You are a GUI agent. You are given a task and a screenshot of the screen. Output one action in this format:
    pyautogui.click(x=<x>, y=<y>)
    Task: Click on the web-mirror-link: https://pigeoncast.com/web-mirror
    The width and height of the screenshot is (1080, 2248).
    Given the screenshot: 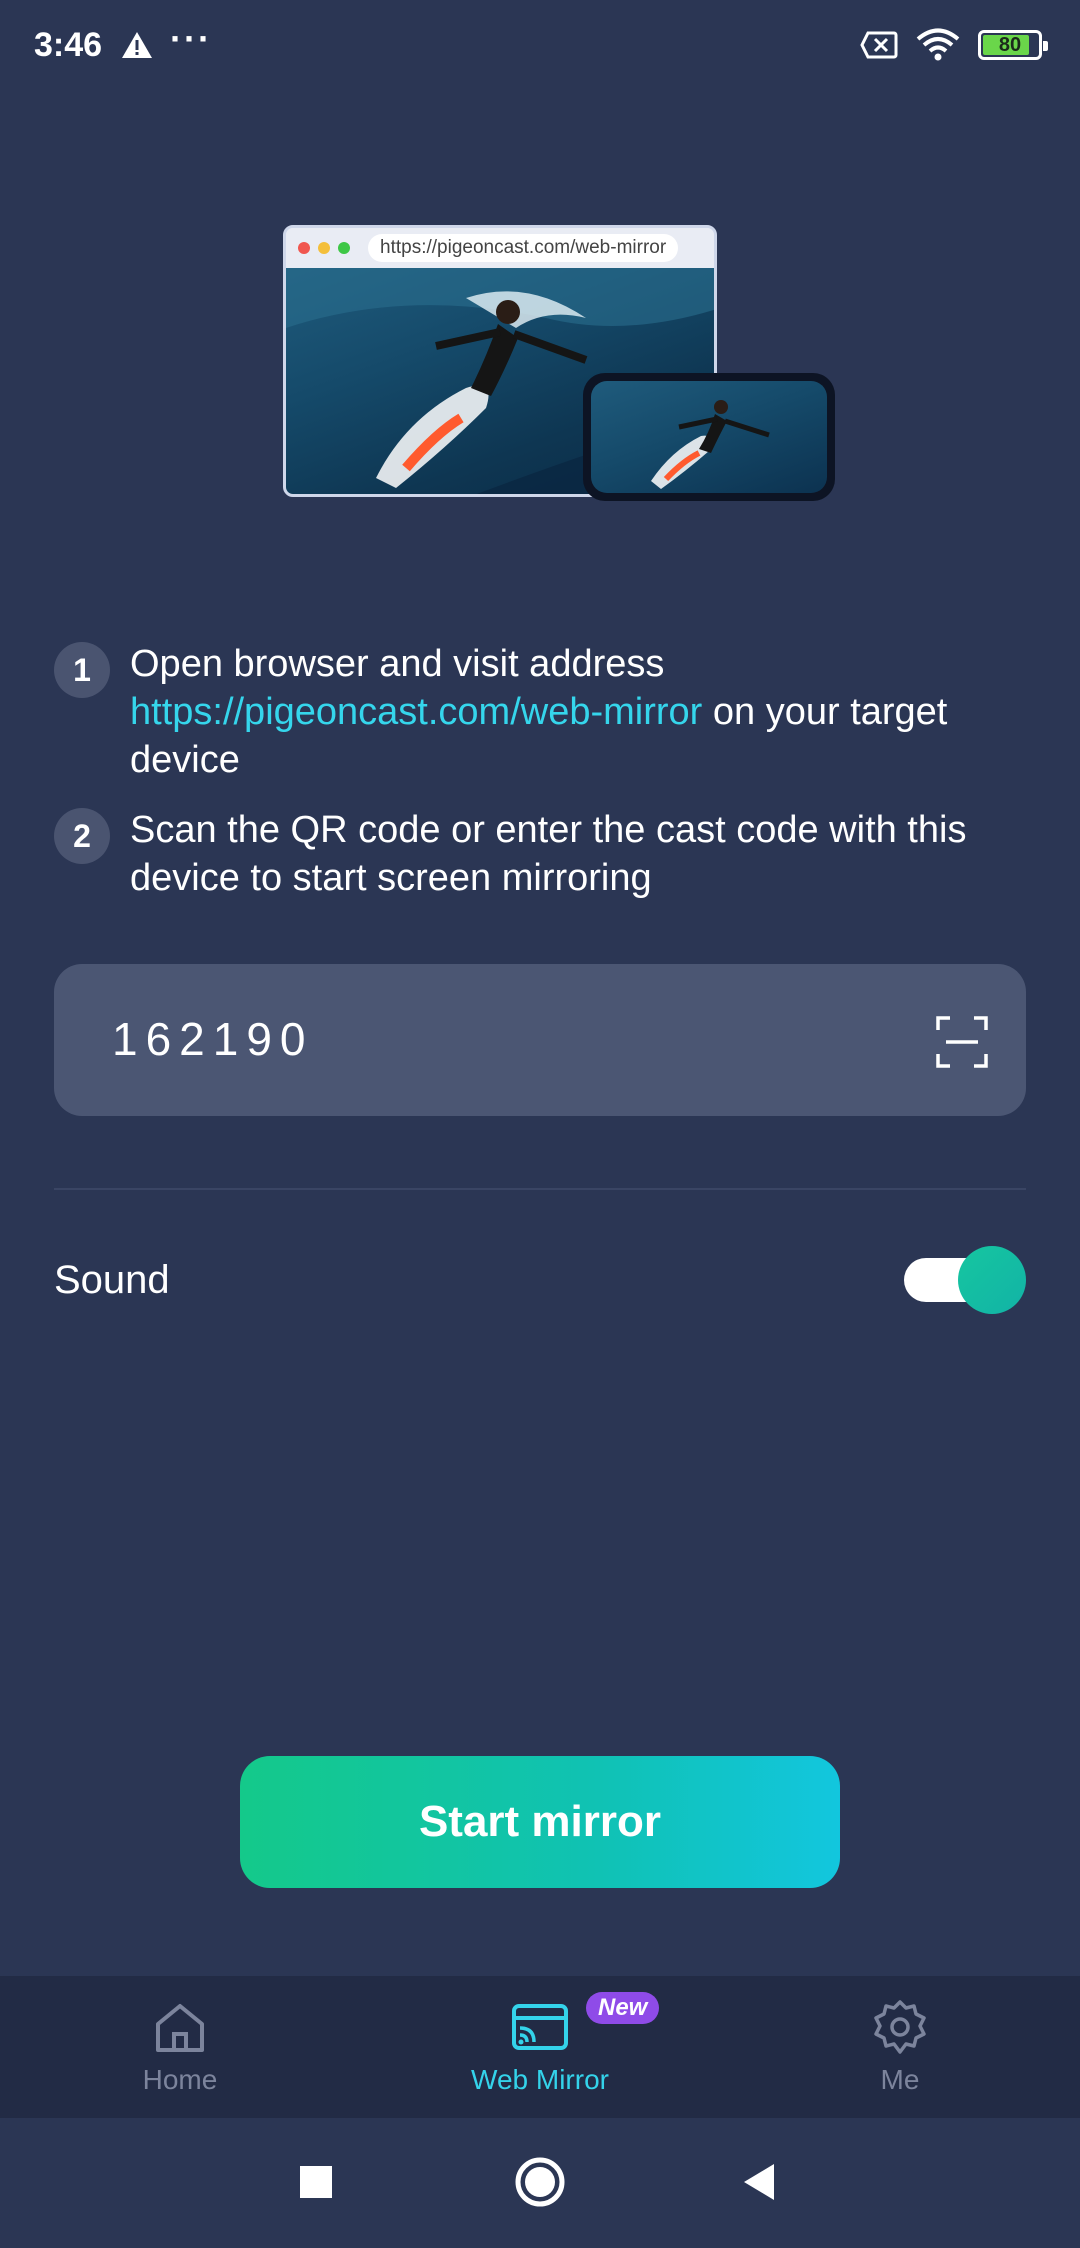 What is the action you would take?
    pyautogui.click(x=416, y=712)
    